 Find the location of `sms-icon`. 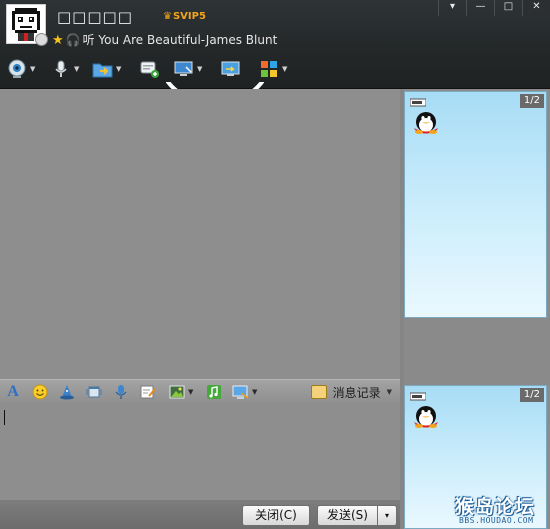

sms-icon is located at coordinates (150, 69).